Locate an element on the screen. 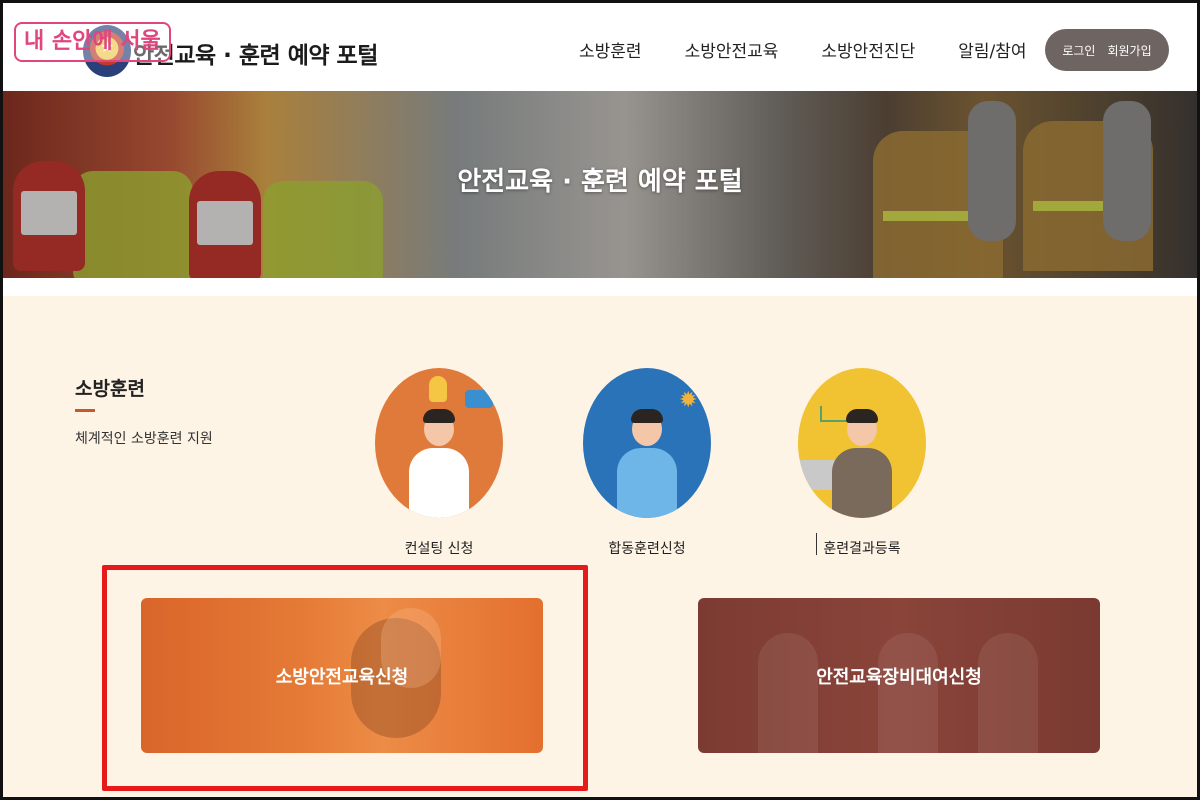  section-divider is located at coordinates (85, 410).